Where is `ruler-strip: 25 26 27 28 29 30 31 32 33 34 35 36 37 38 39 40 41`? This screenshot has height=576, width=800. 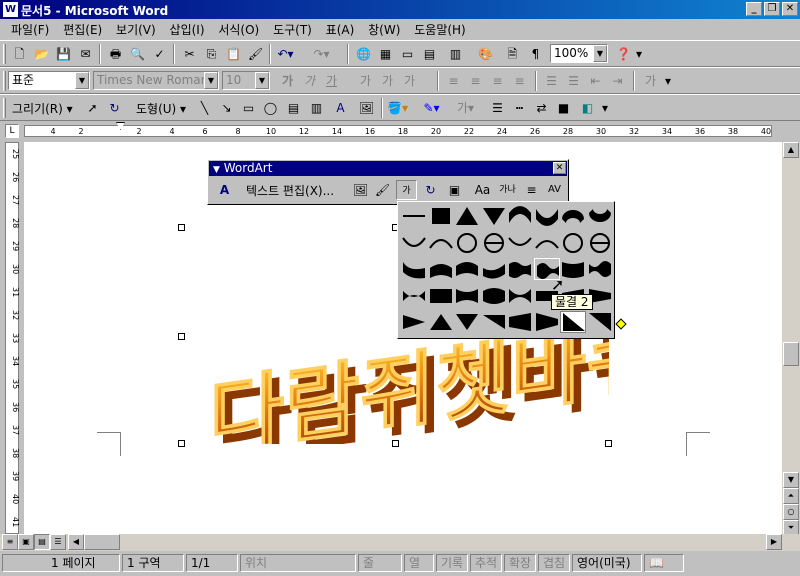
ruler-strip: 25 26 27 28 29 30 31 32 33 34 35 36 37 38 39 40 41 is located at coordinates (12, 338).